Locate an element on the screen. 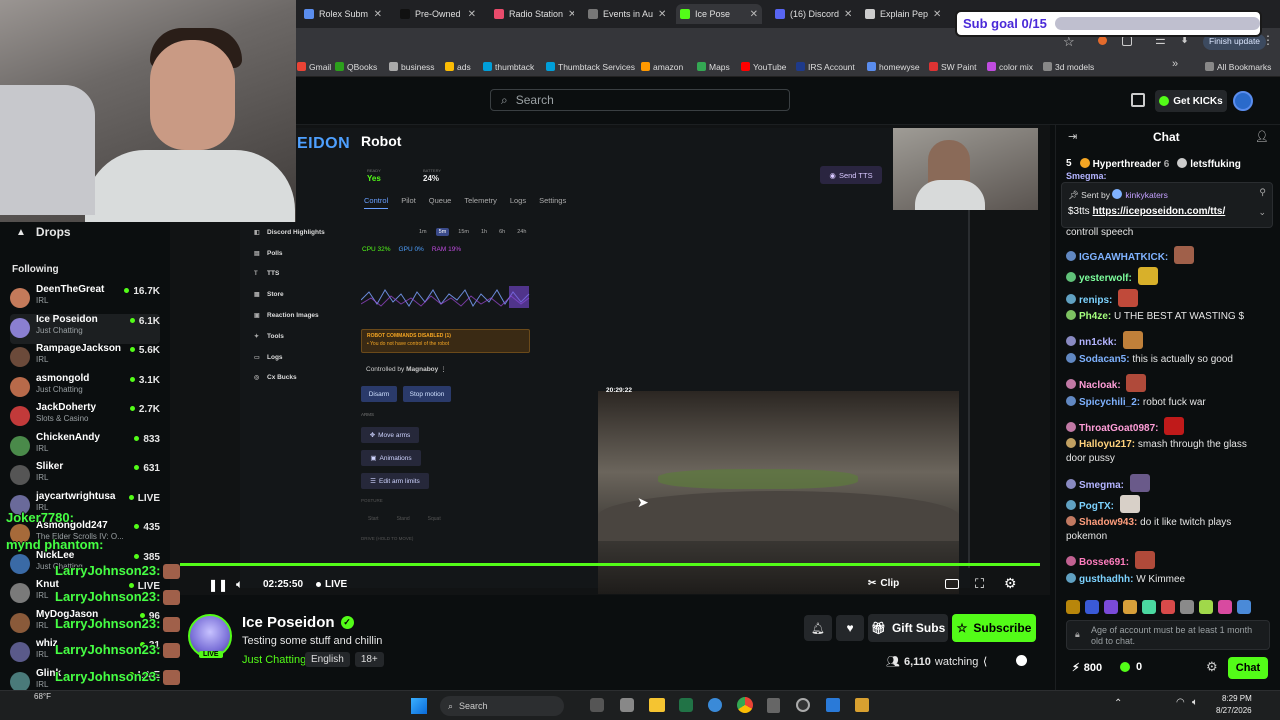 This screenshot has height=720, width=1280. bookmark-item: YouTube is located at coordinates (763, 66).